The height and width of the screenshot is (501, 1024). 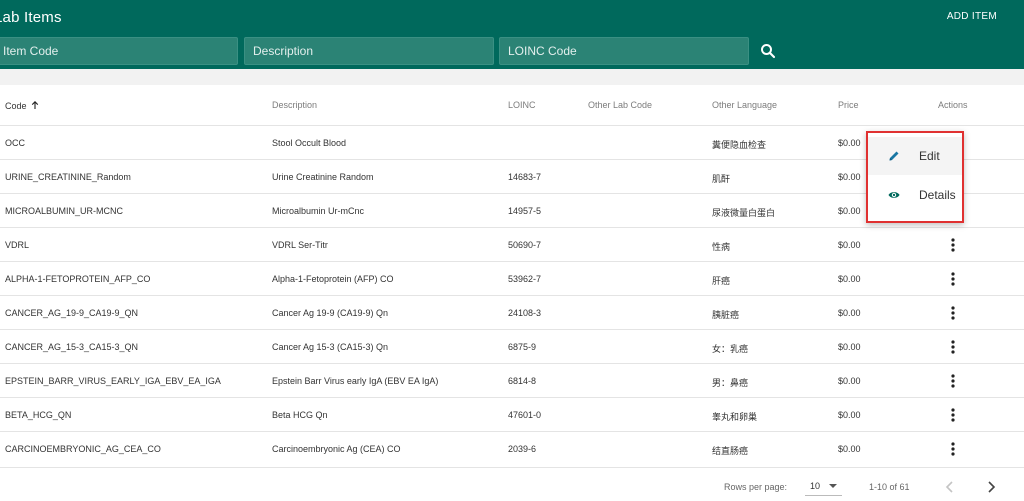 What do you see at coordinates (730, 384) in the screenshot?
I see `cell-other-language: 男：鼻癌` at bounding box center [730, 384].